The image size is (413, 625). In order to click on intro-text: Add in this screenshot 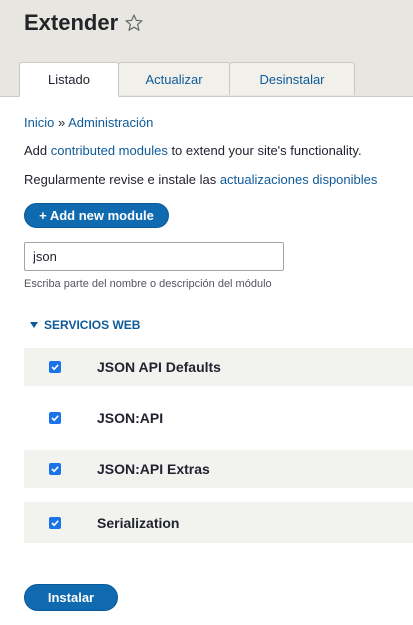, I will do `click(37, 150)`.